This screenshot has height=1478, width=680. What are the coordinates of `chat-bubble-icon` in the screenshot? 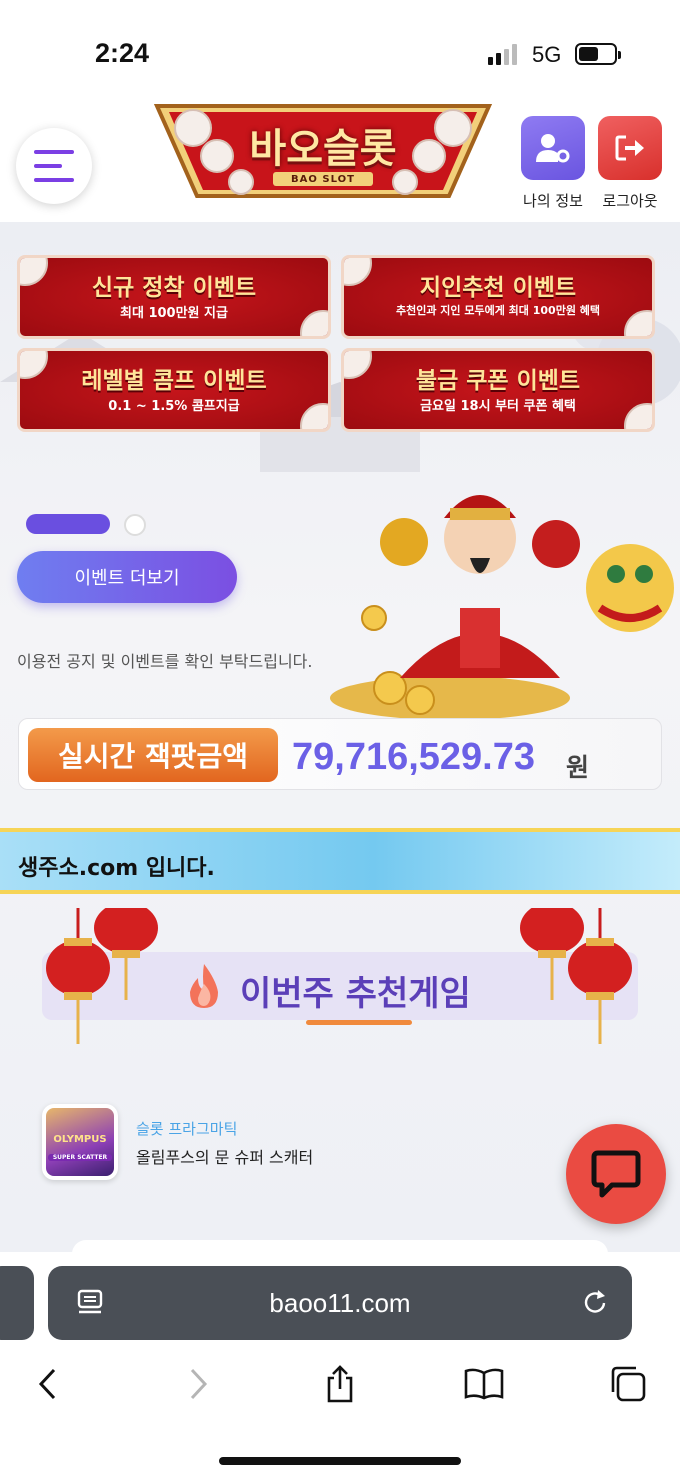 It's located at (616, 1174).